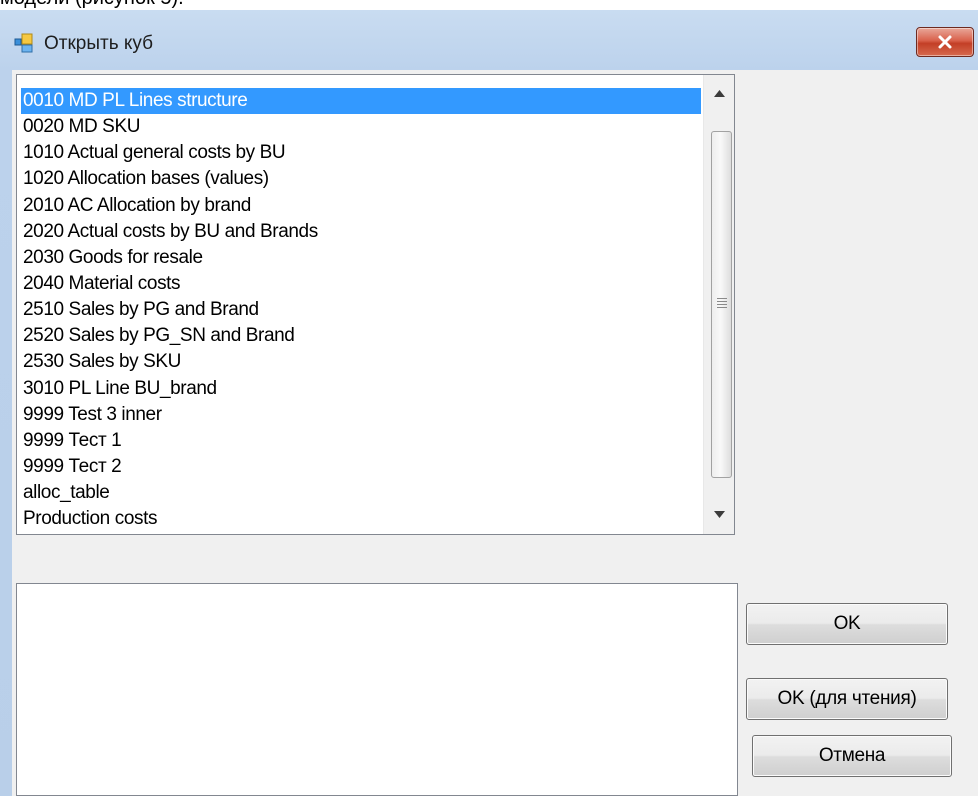 The width and height of the screenshot is (978, 796). I want to click on list-item: 2040 Material costs, so click(361, 284).